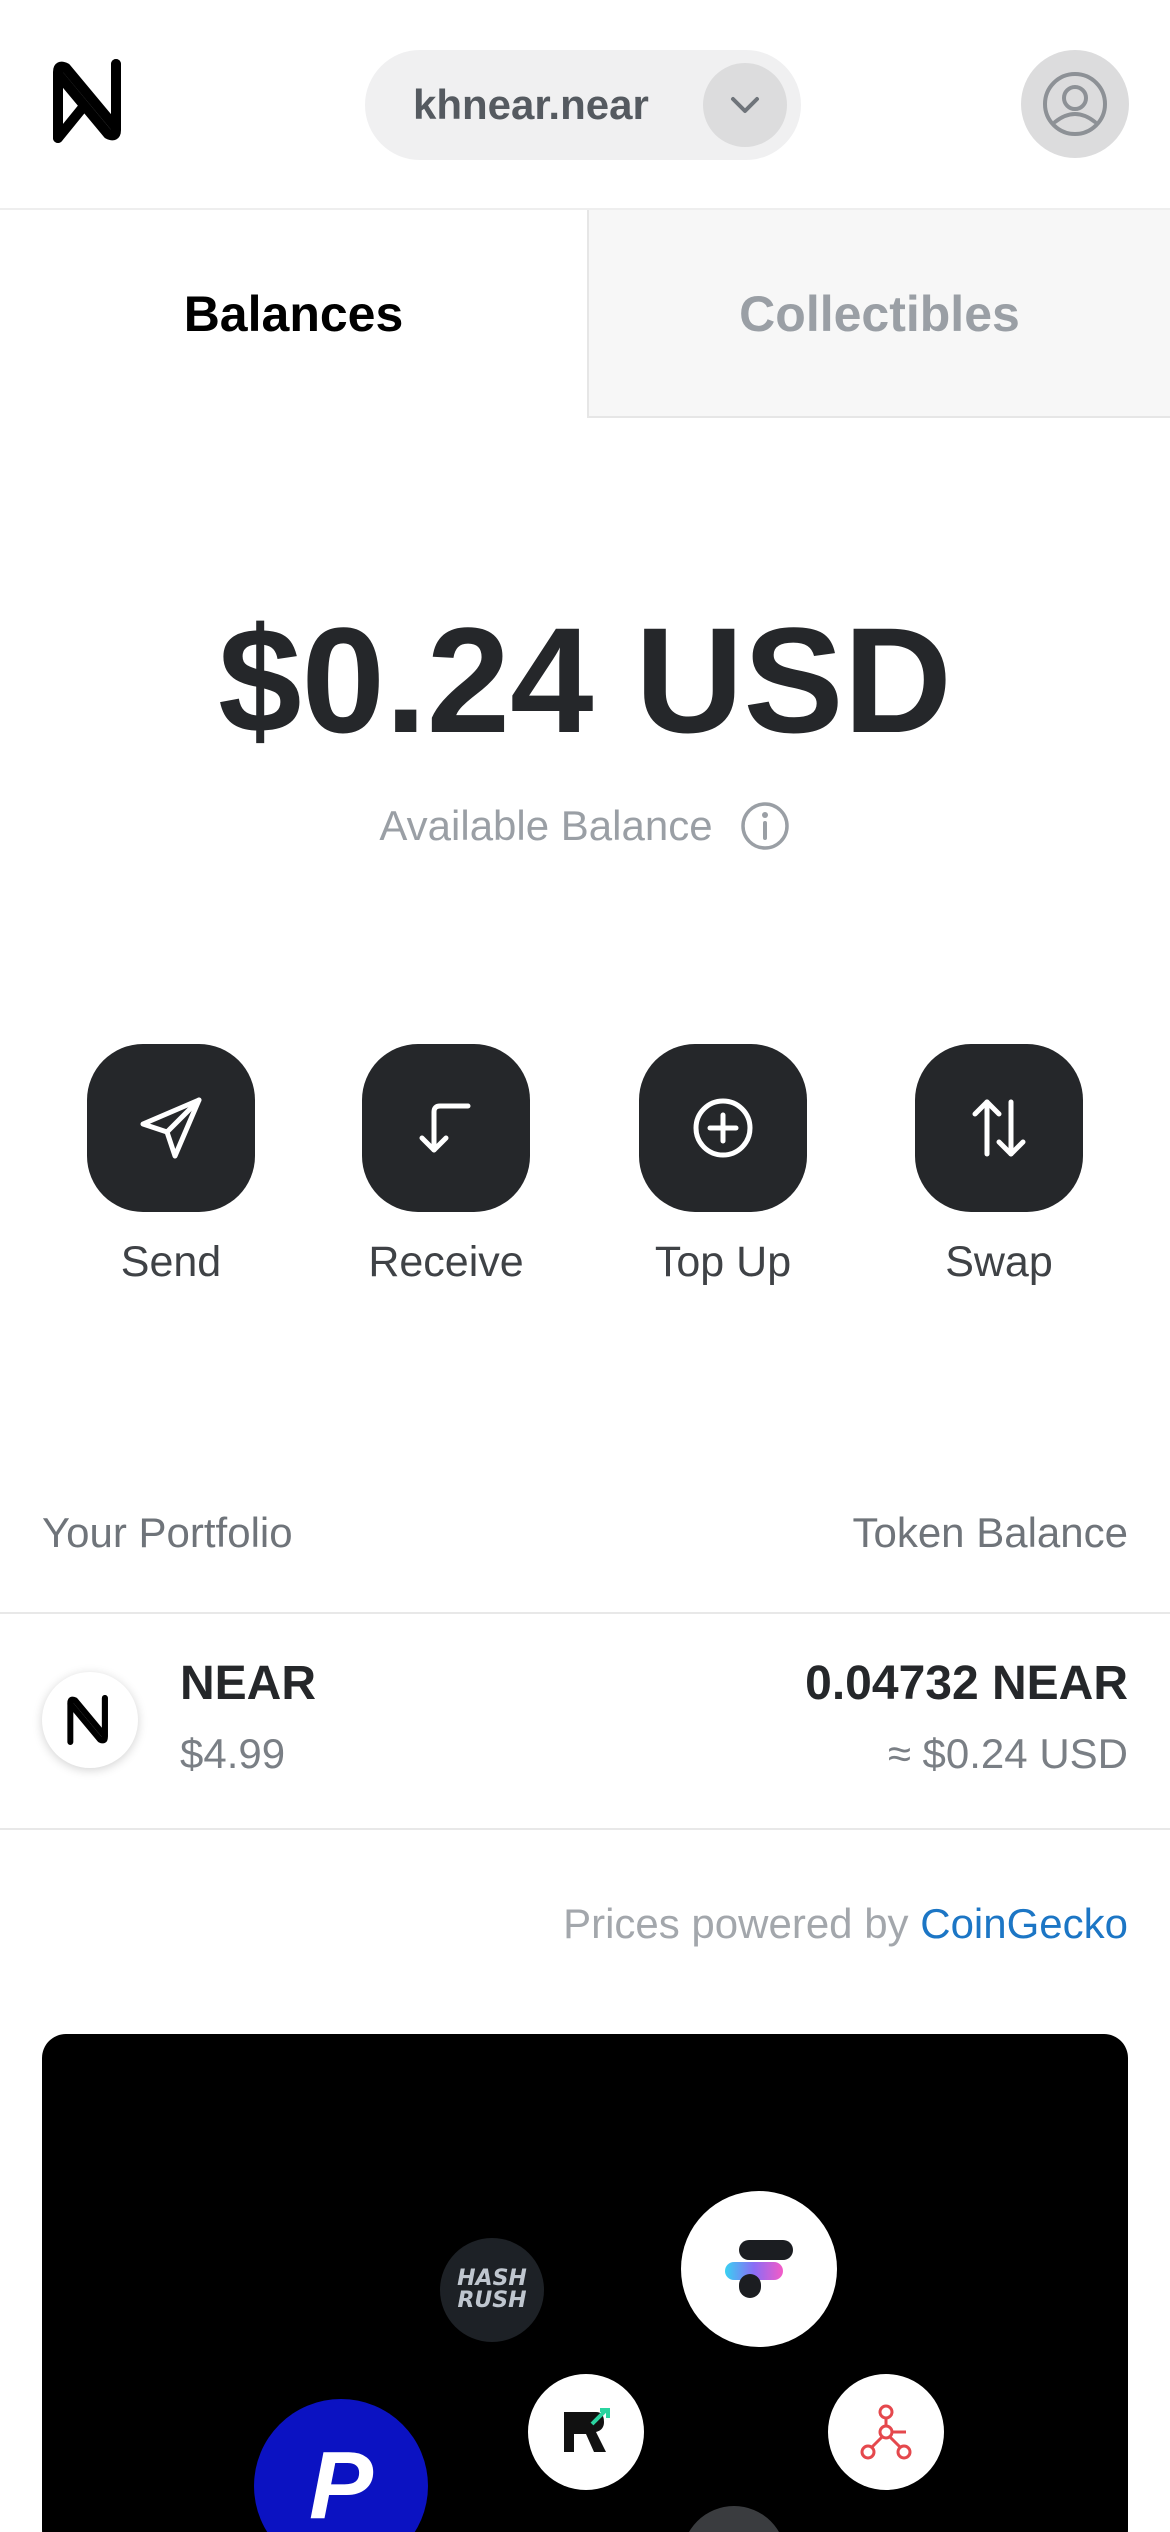 The height and width of the screenshot is (2532, 1170). I want to click on hash-rush-logo-icon: HASH RUSH, so click(492, 2290).